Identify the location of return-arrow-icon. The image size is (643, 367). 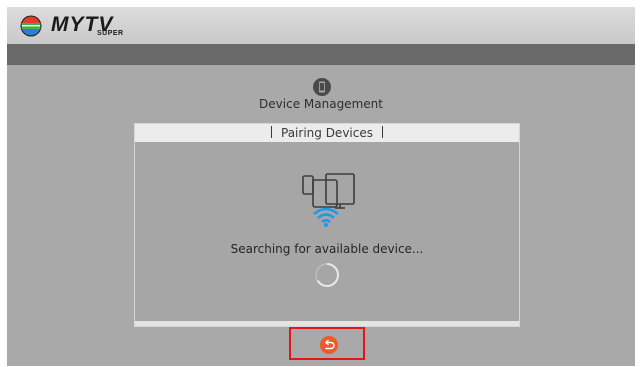
(330, 344).